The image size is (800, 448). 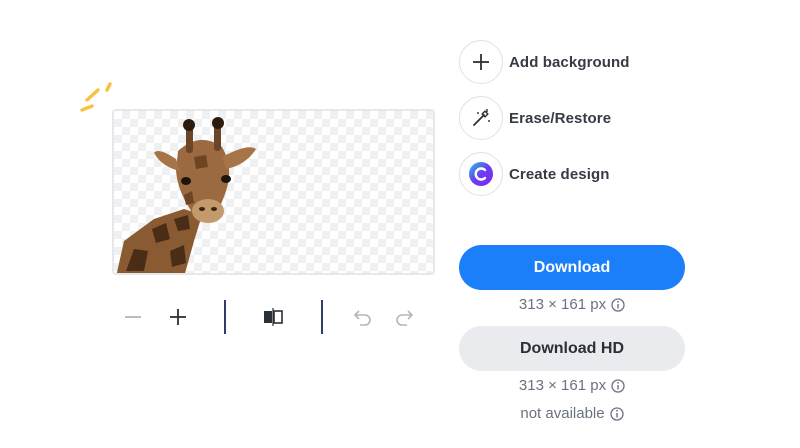 I want to click on redo-button, so click(x=405, y=317).